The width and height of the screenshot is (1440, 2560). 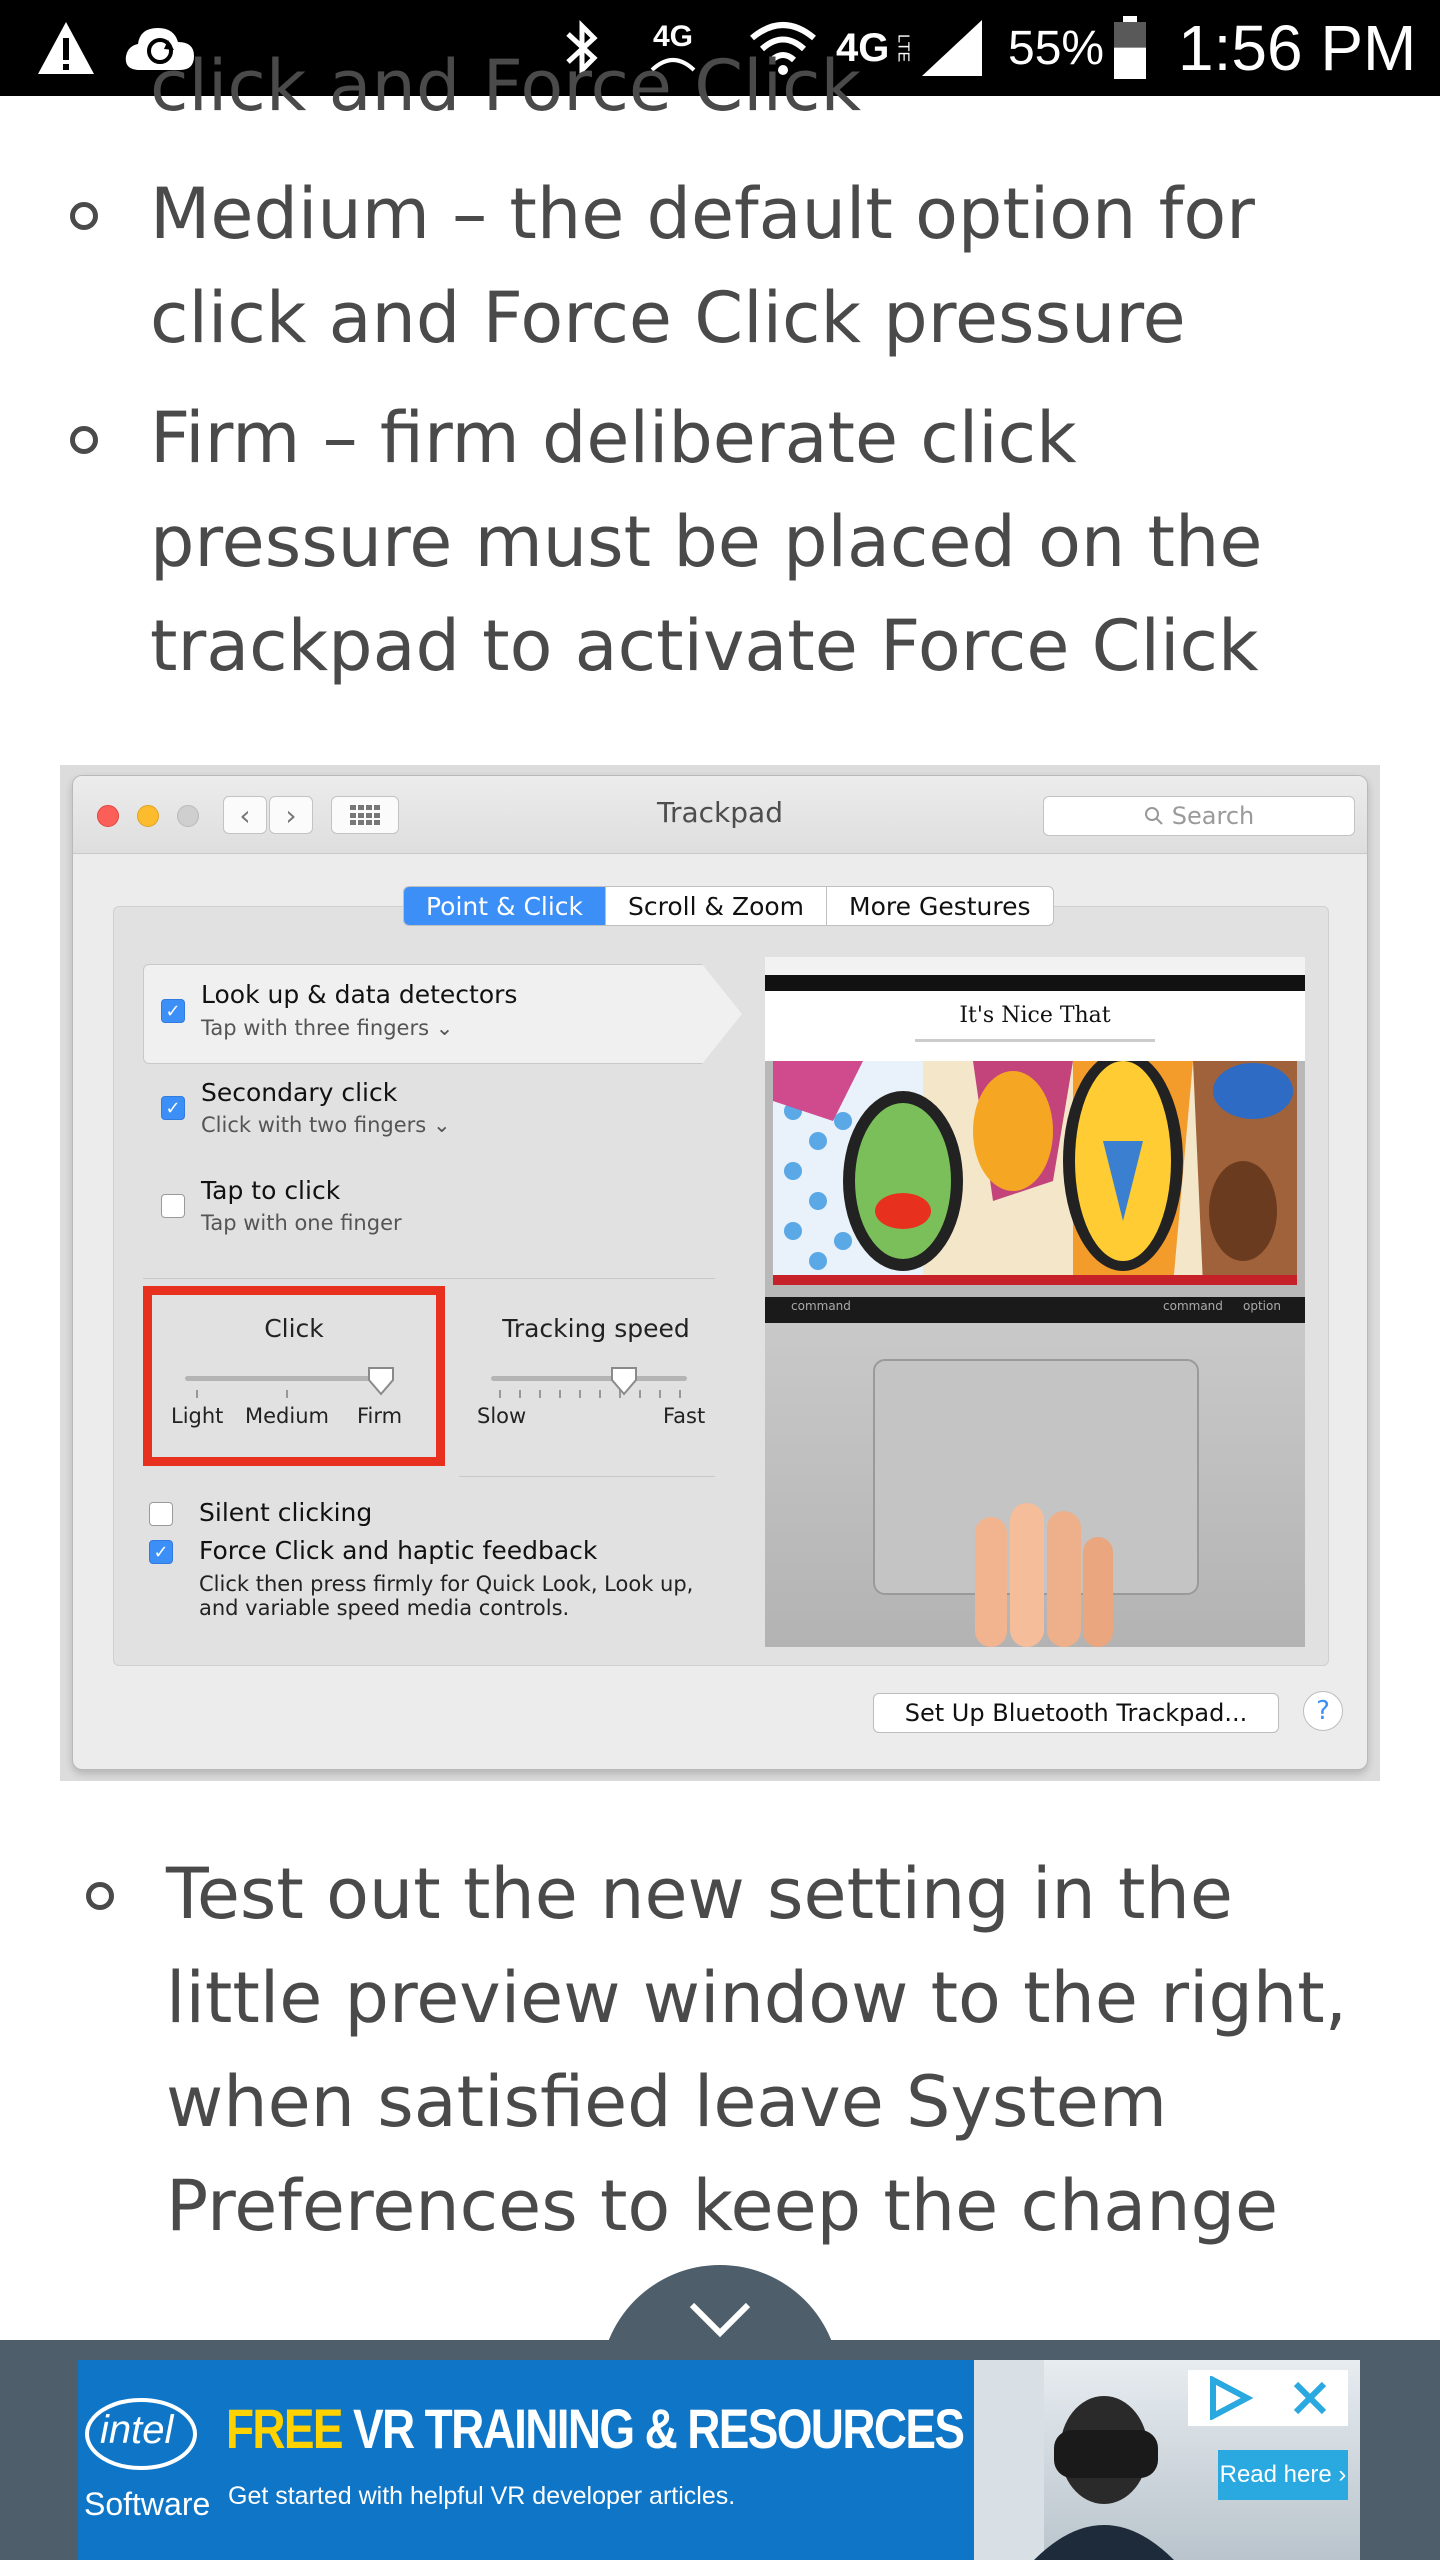 What do you see at coordinates (1044, 1575) in the screenshot?
I see `hand-fingers-image` at bounding box center [1044, 1575].